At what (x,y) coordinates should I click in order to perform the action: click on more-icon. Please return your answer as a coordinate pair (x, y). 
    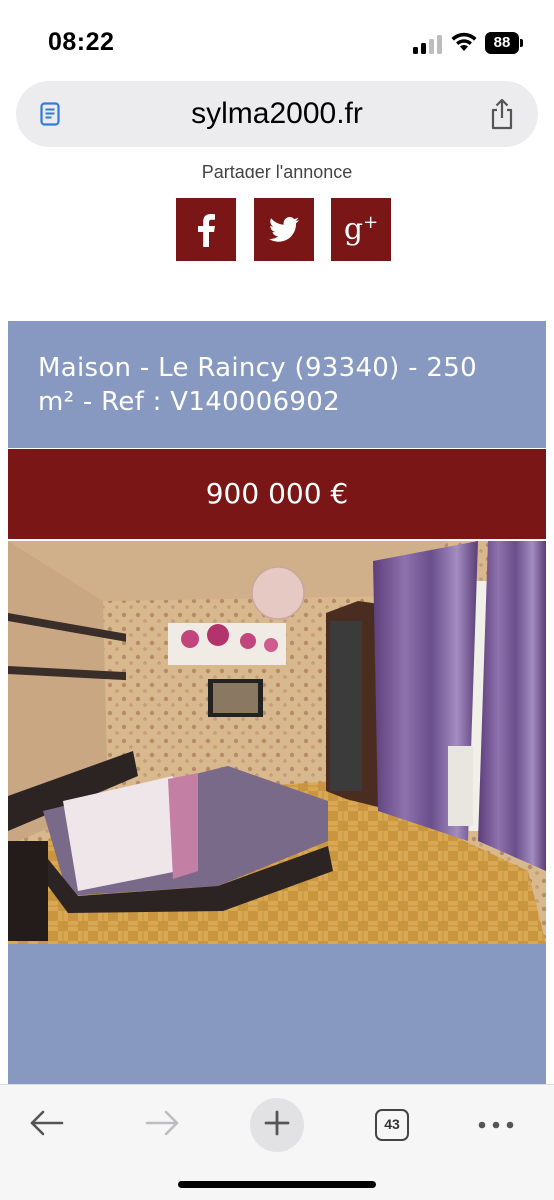
    Looking at the image, I should click on (496, 1125).